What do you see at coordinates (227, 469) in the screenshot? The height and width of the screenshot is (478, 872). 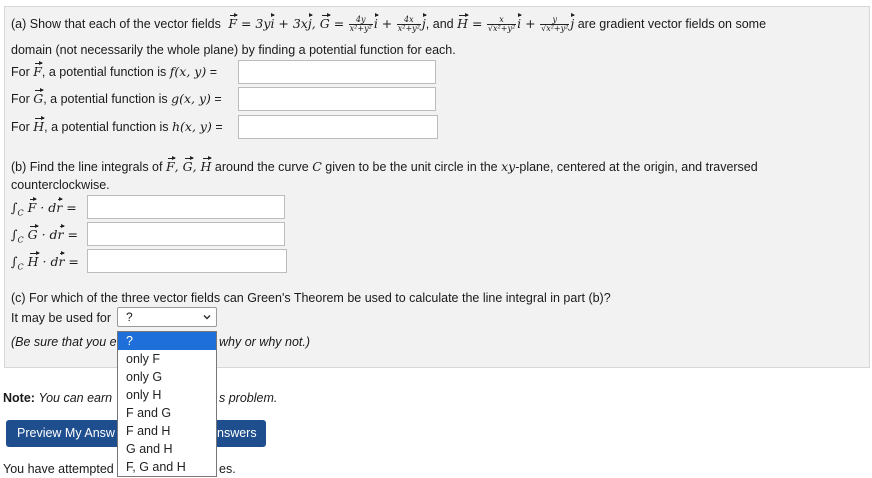 I see `attempted-suffix: es.` at bounding box center [227, 469].